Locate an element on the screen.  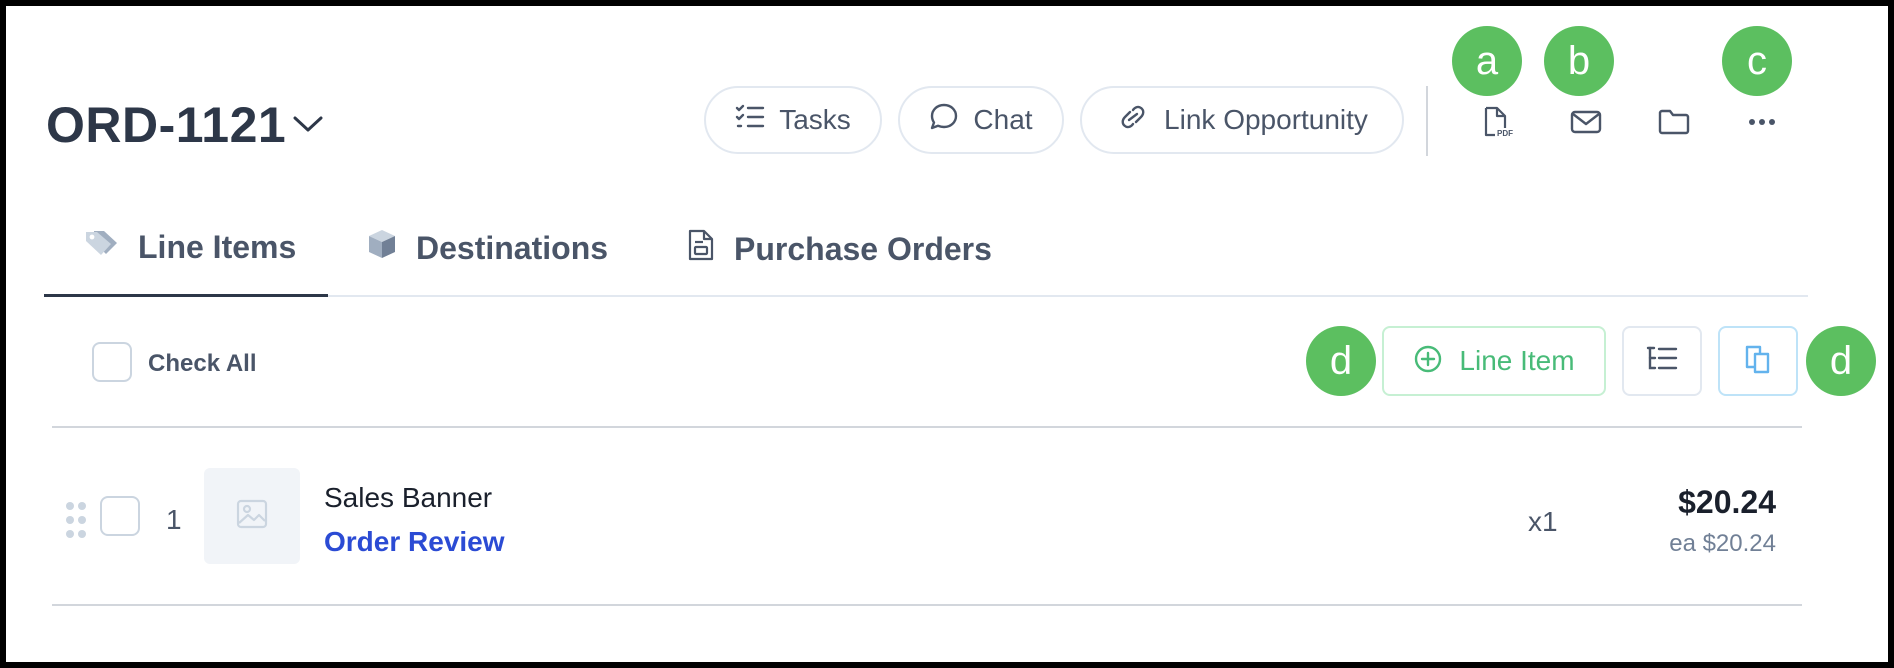
marker-b: b is located at coordinates (1579, 61).